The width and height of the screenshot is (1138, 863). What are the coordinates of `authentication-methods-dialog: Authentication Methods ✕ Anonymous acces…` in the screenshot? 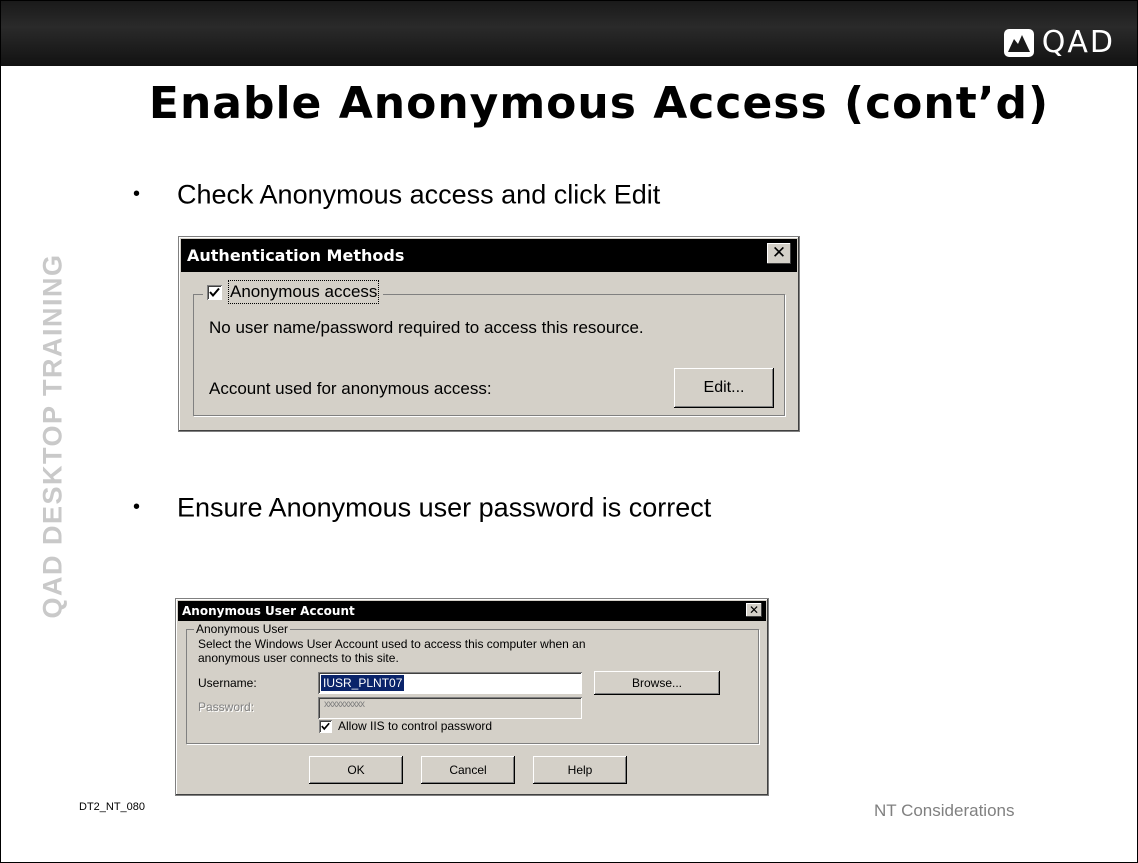 It's located at (489, 334).